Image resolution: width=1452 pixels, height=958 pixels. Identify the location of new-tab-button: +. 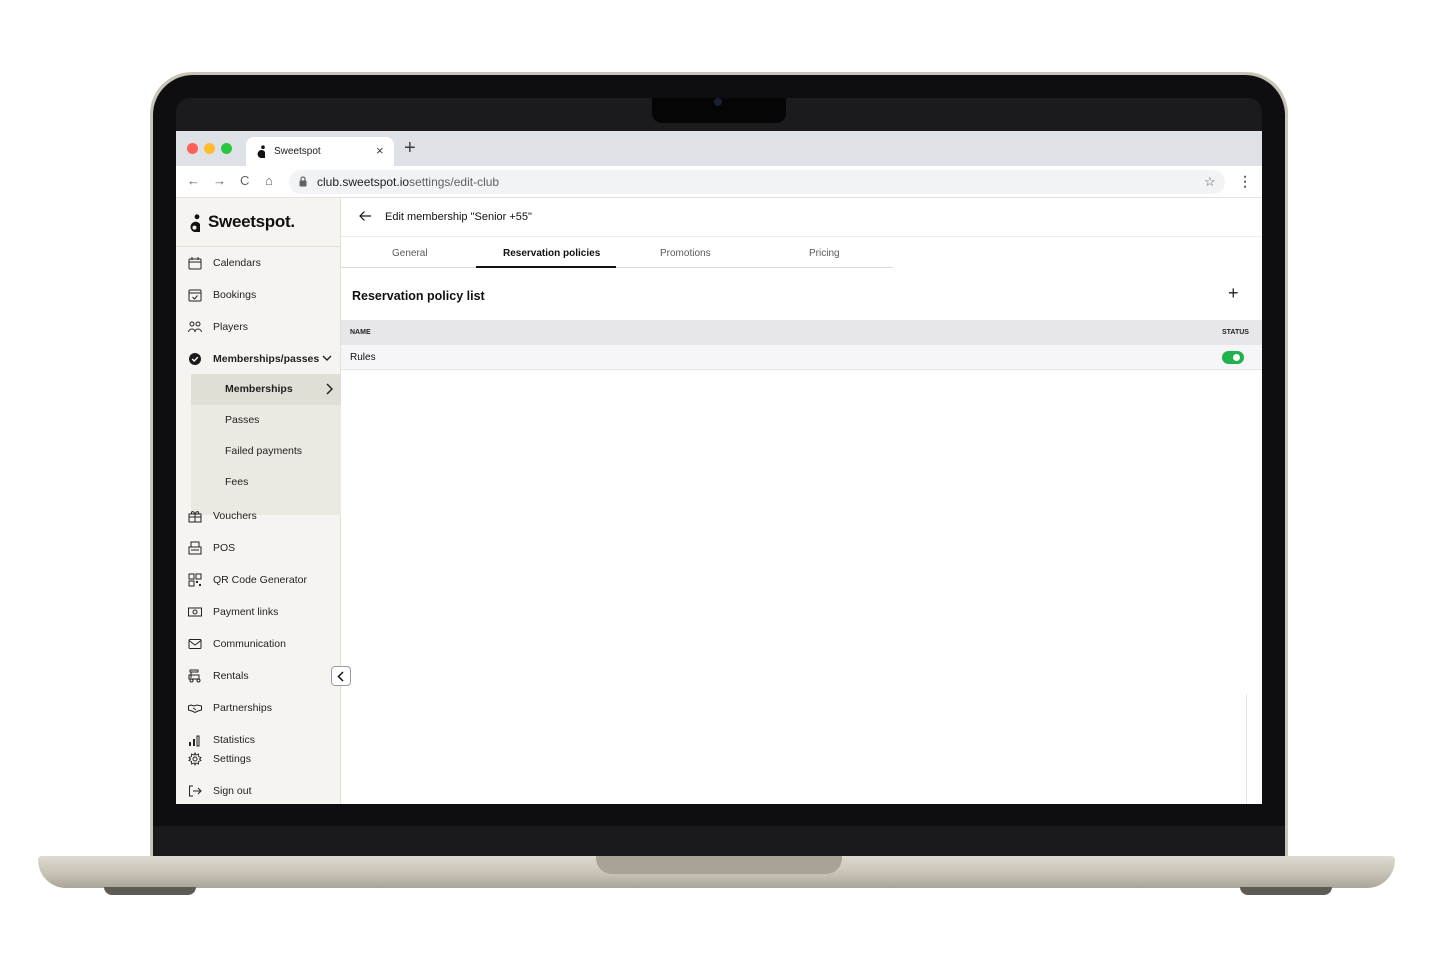
(410, 148).